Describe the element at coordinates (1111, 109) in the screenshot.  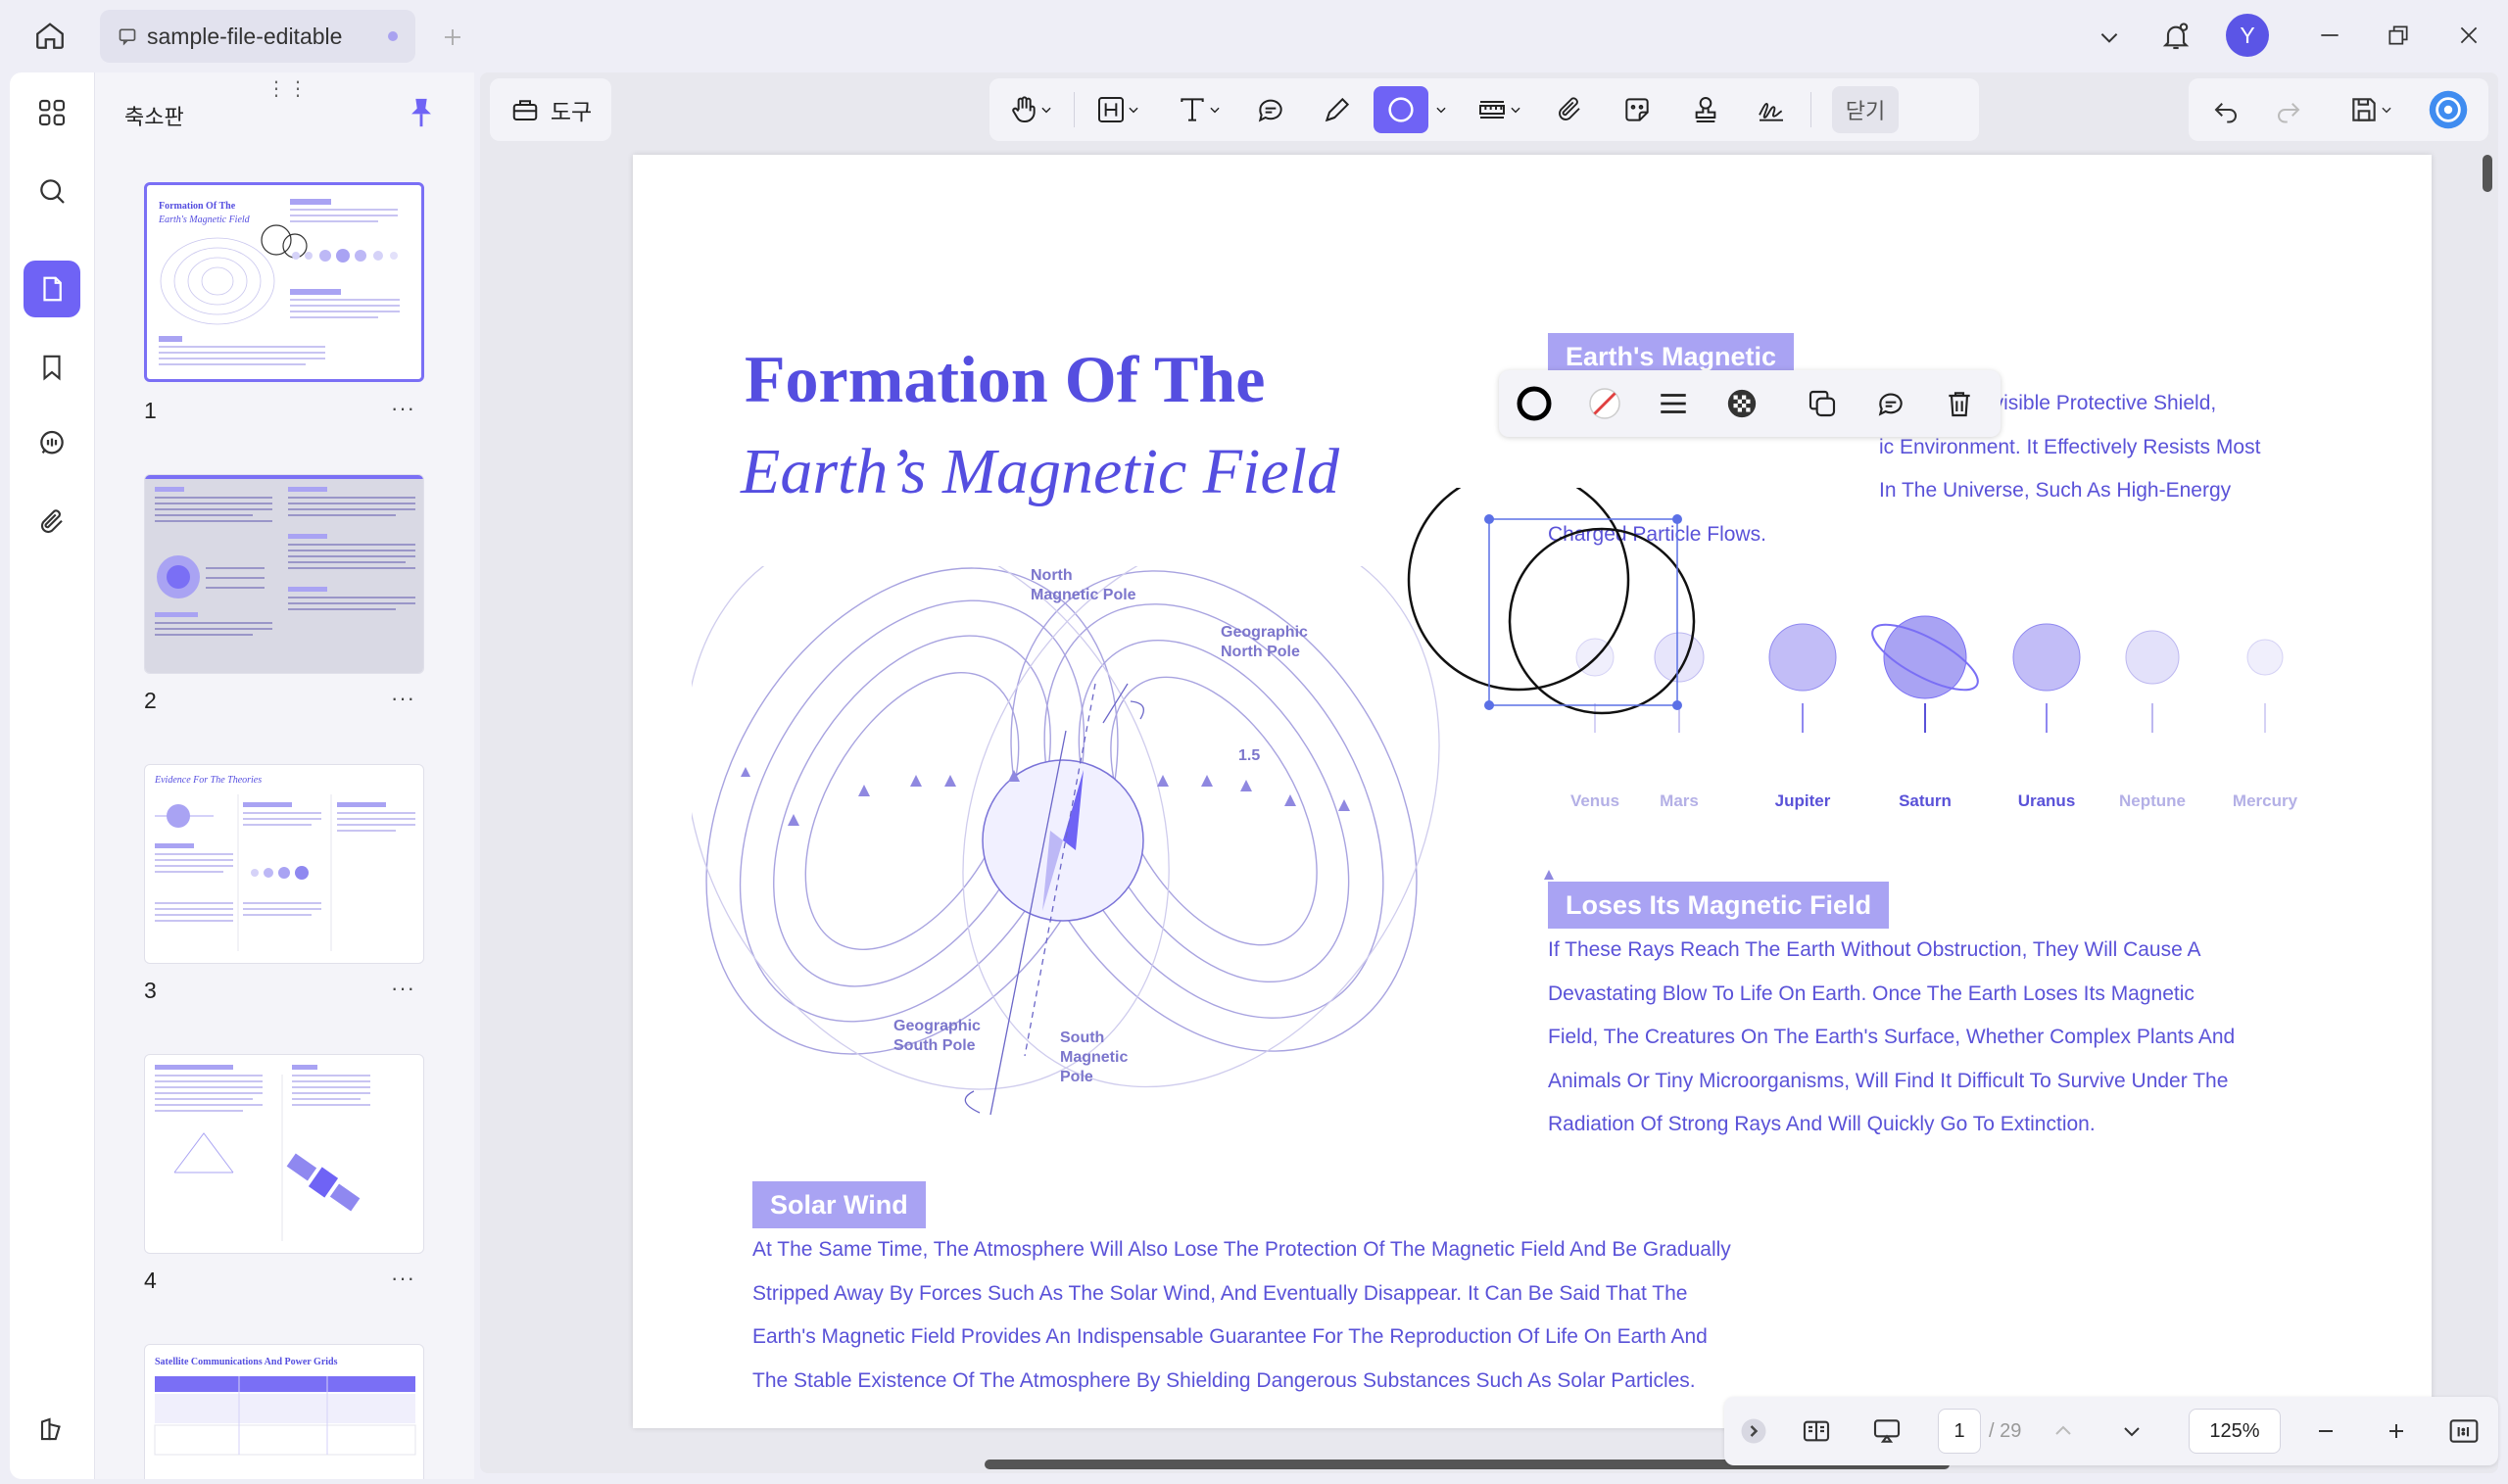
I see `text-box-icon` at that location.